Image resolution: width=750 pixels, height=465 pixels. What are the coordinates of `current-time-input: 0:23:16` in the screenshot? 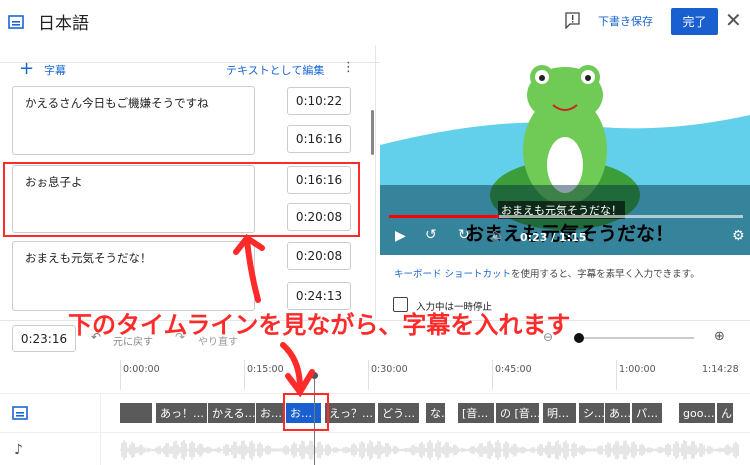 It's located at (44, 338).